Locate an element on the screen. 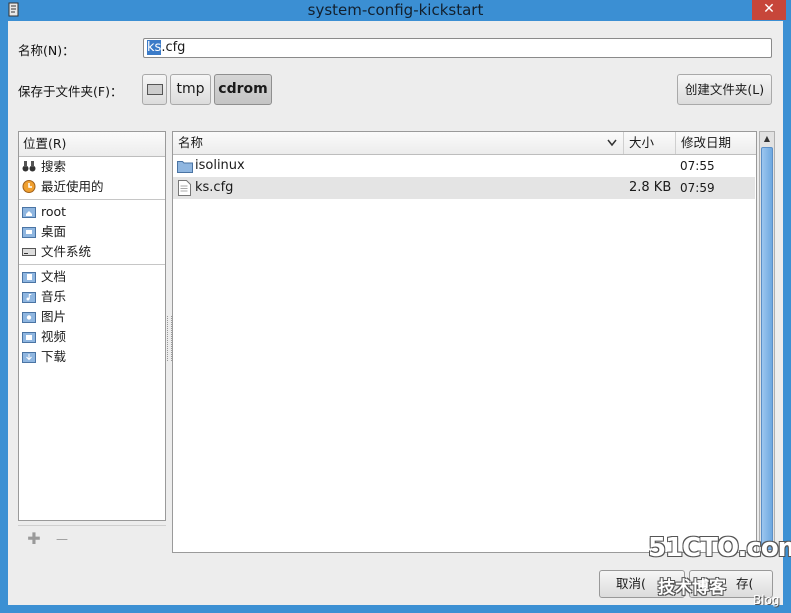 Image resolution: width=791 pixels, height=613 pixels. path-button-cdrom: cdrom is located at coordinates (243, 89).